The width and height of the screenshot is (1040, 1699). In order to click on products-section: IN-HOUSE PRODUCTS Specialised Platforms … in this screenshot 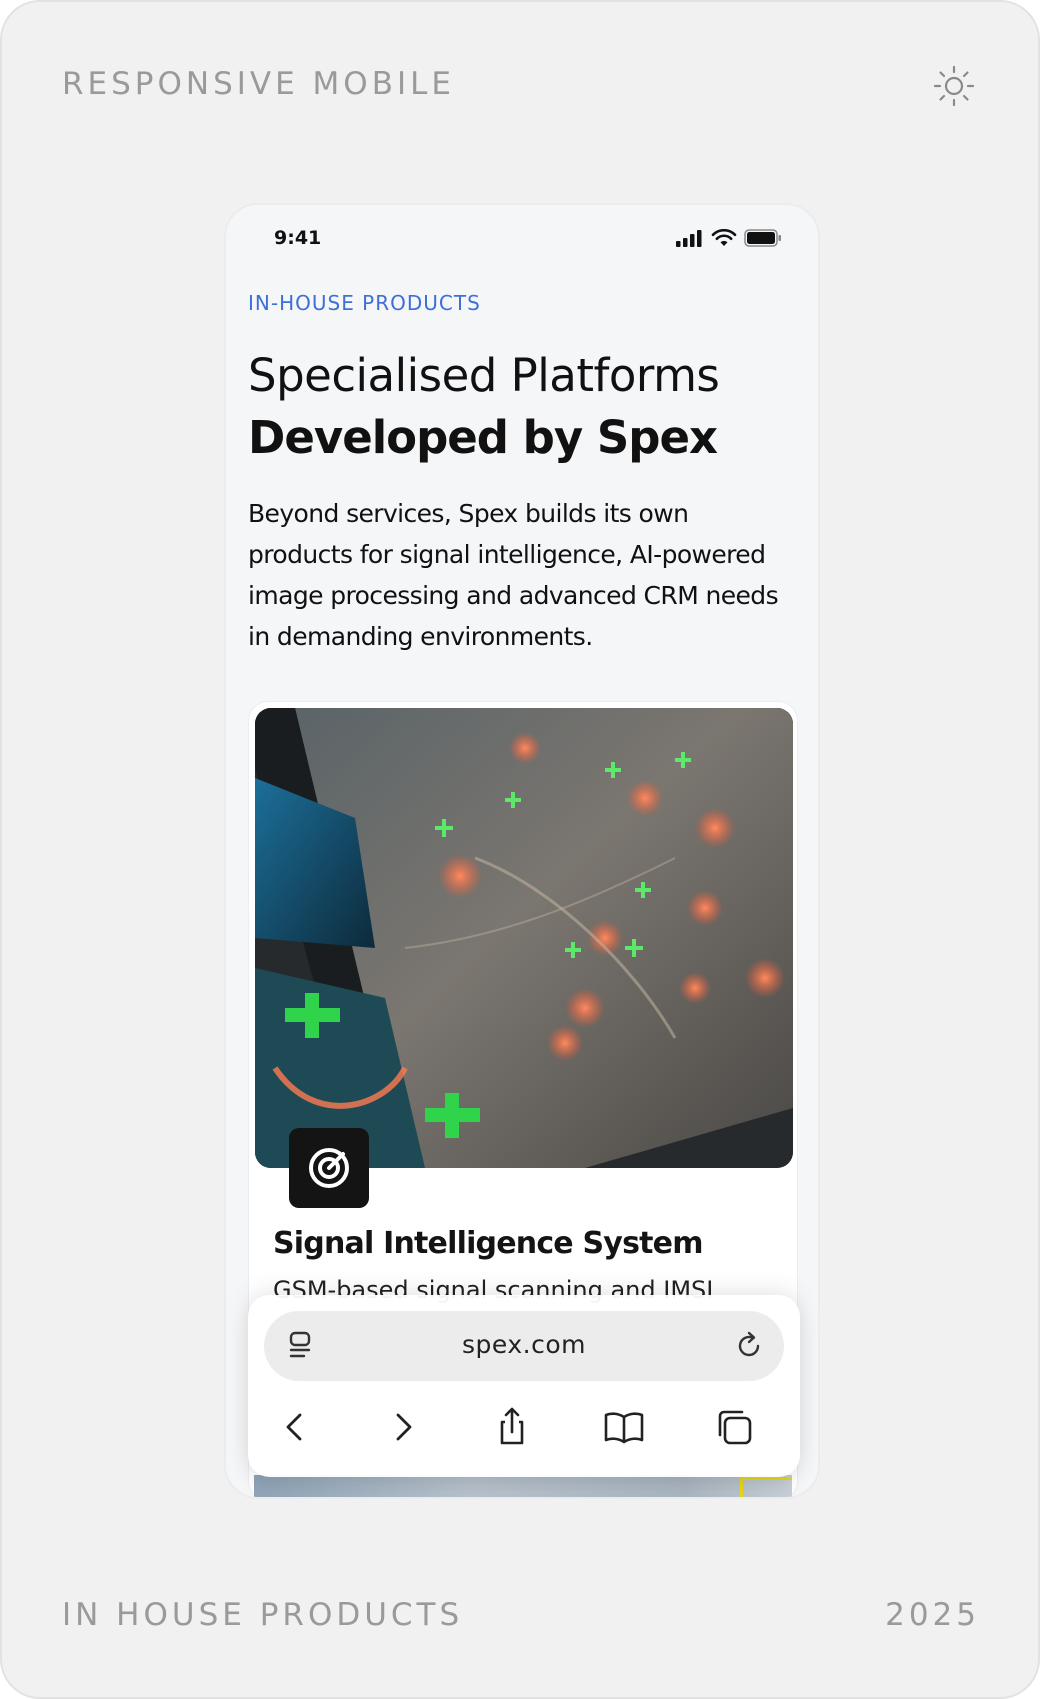, I will do `click(524, 474)`.